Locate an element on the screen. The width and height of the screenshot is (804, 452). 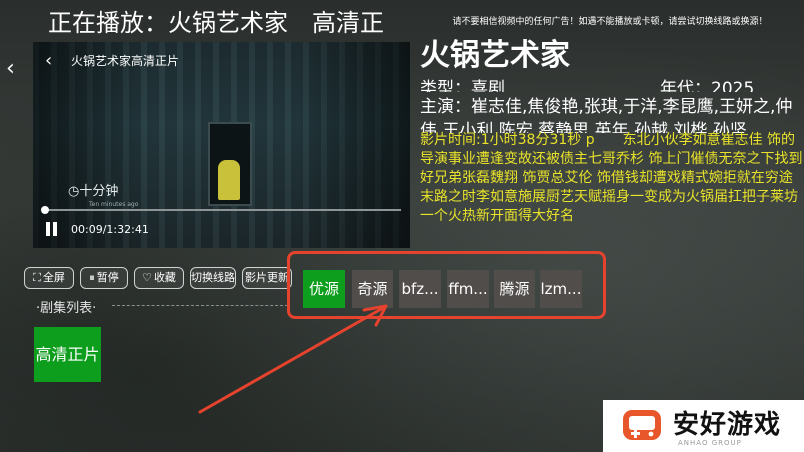
watermark-logo: 安好游戏 ANHAO GROUP is located at coordinates (703, 426).